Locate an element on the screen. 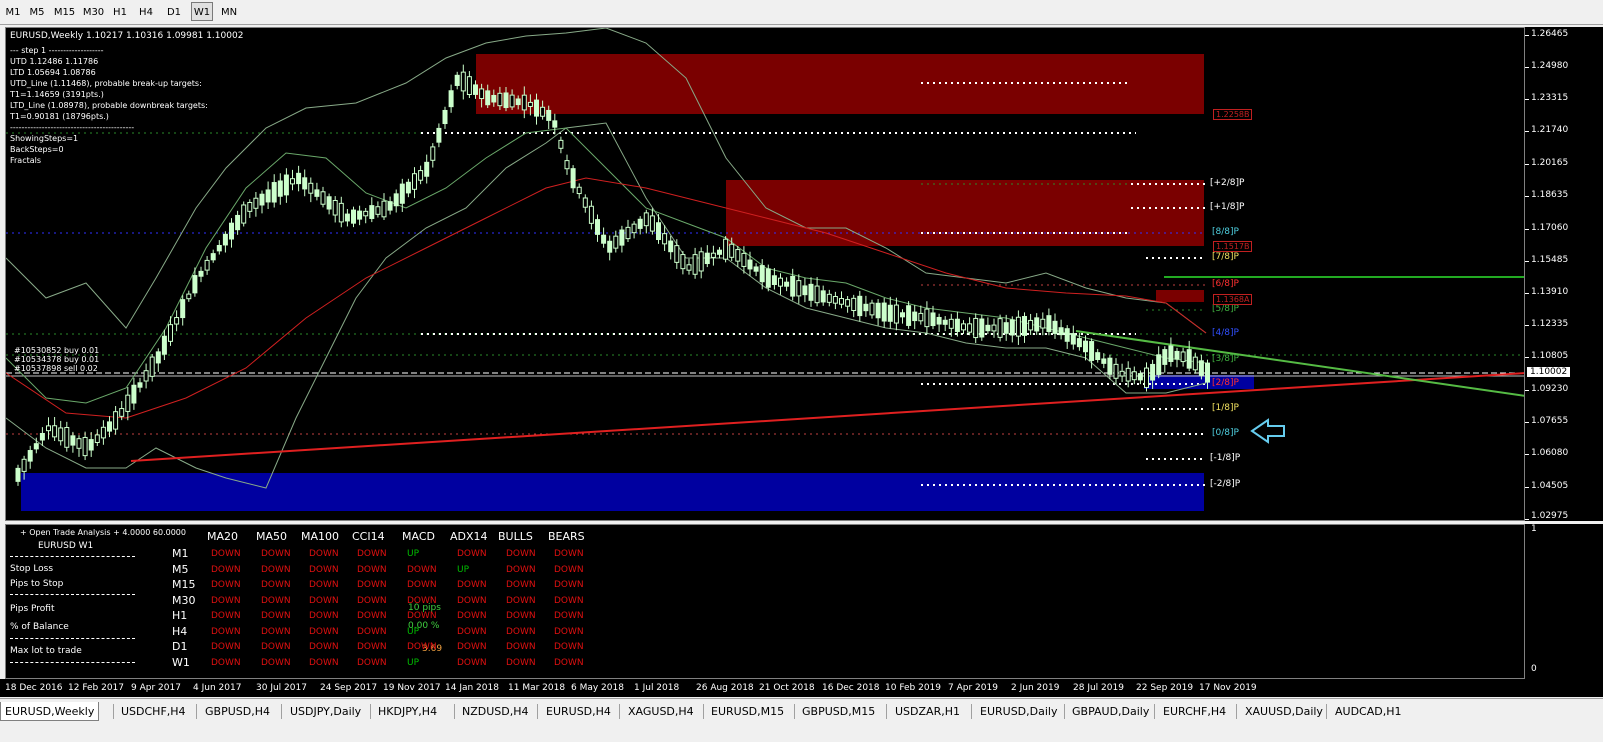  info-line: T1=1.14659 (3191pts.) is located at coordinates (57, 94).